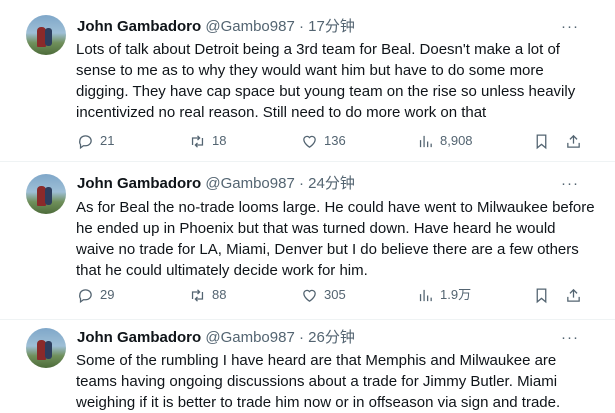 This screenshot has height=413, width=615. Describe the element at coordinates (456, 294) in the screenshot. I see `views-count: 1.9万` at that location.